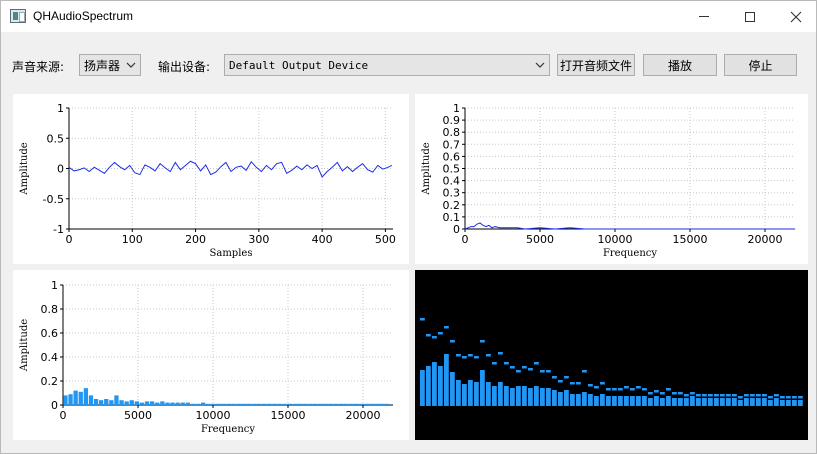 This screenshot has width=817, height=454. Describe the element at coordinates (387, 65) in the screenshot. I see `output-device-combobox: Default Output Device` at that location.